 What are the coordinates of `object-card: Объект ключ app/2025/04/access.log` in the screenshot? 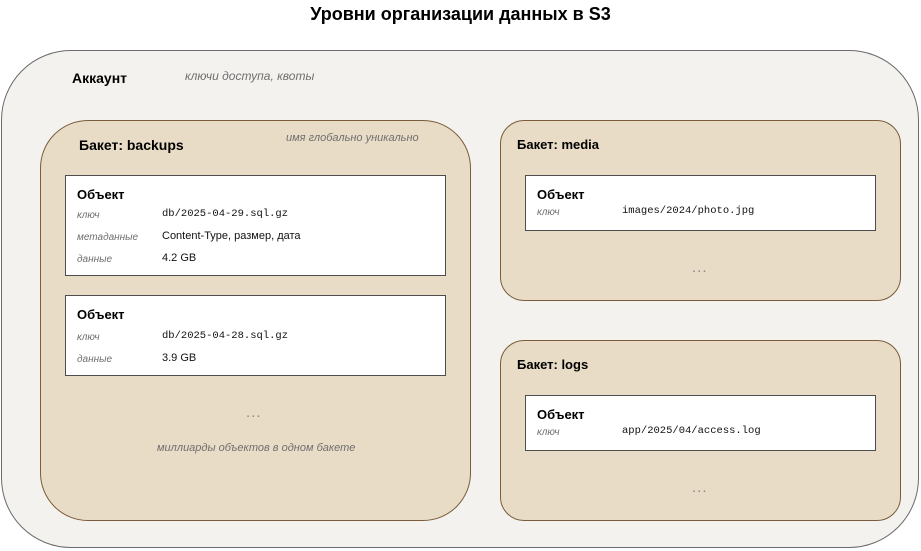 It's located at (700, 423).